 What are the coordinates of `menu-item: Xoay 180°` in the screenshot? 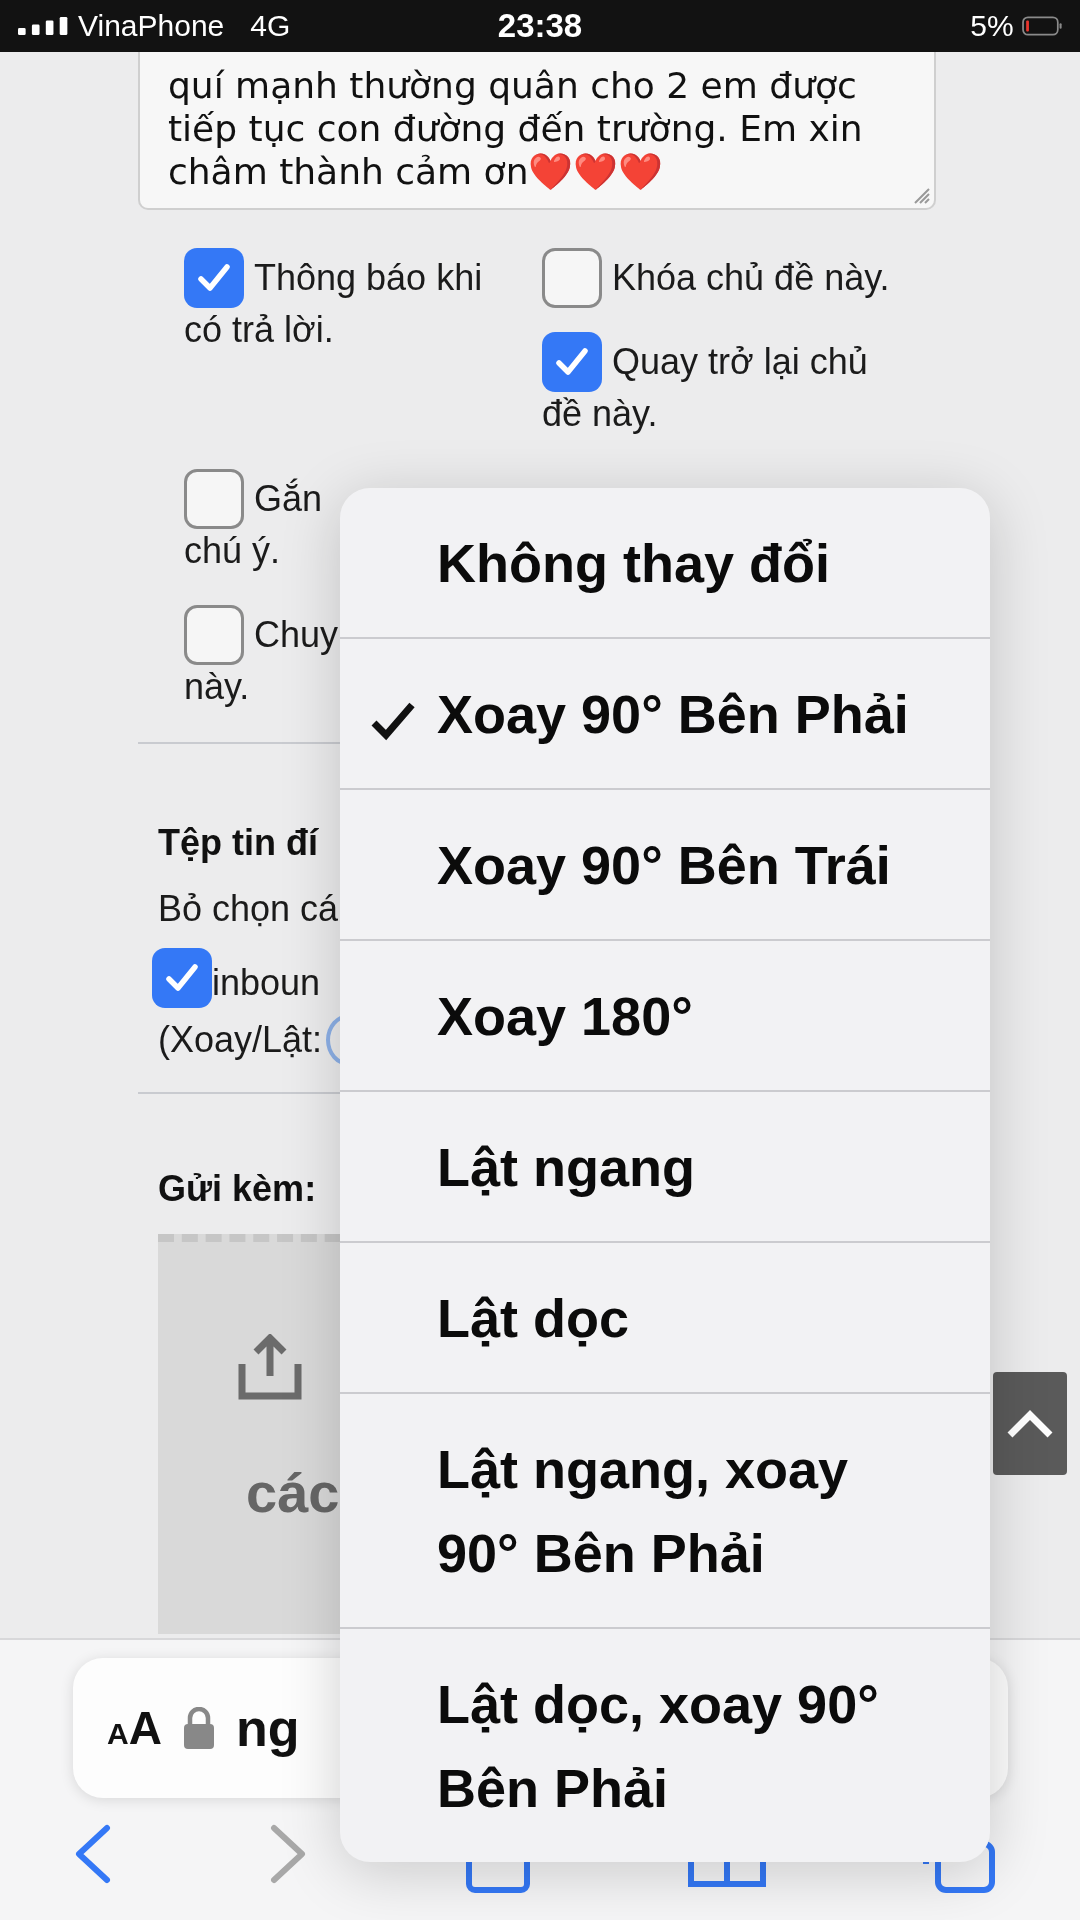 It's located at (665, 1014).